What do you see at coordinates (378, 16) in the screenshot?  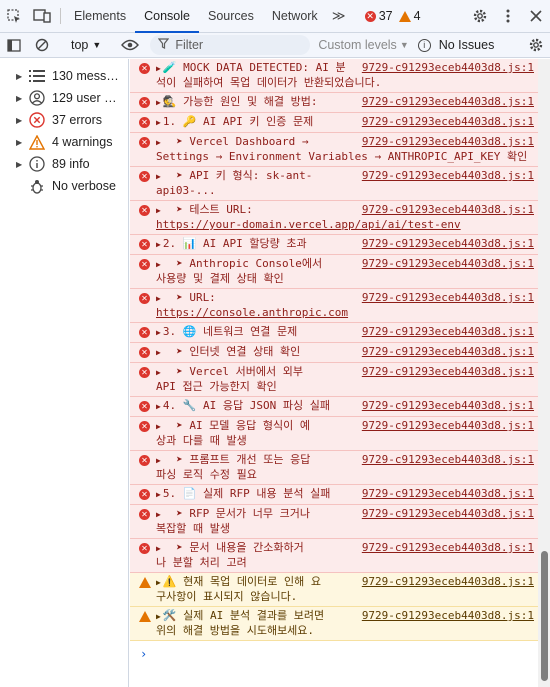 I see `error-count-badge: ✕ 37` at bounding box center [378, 16].